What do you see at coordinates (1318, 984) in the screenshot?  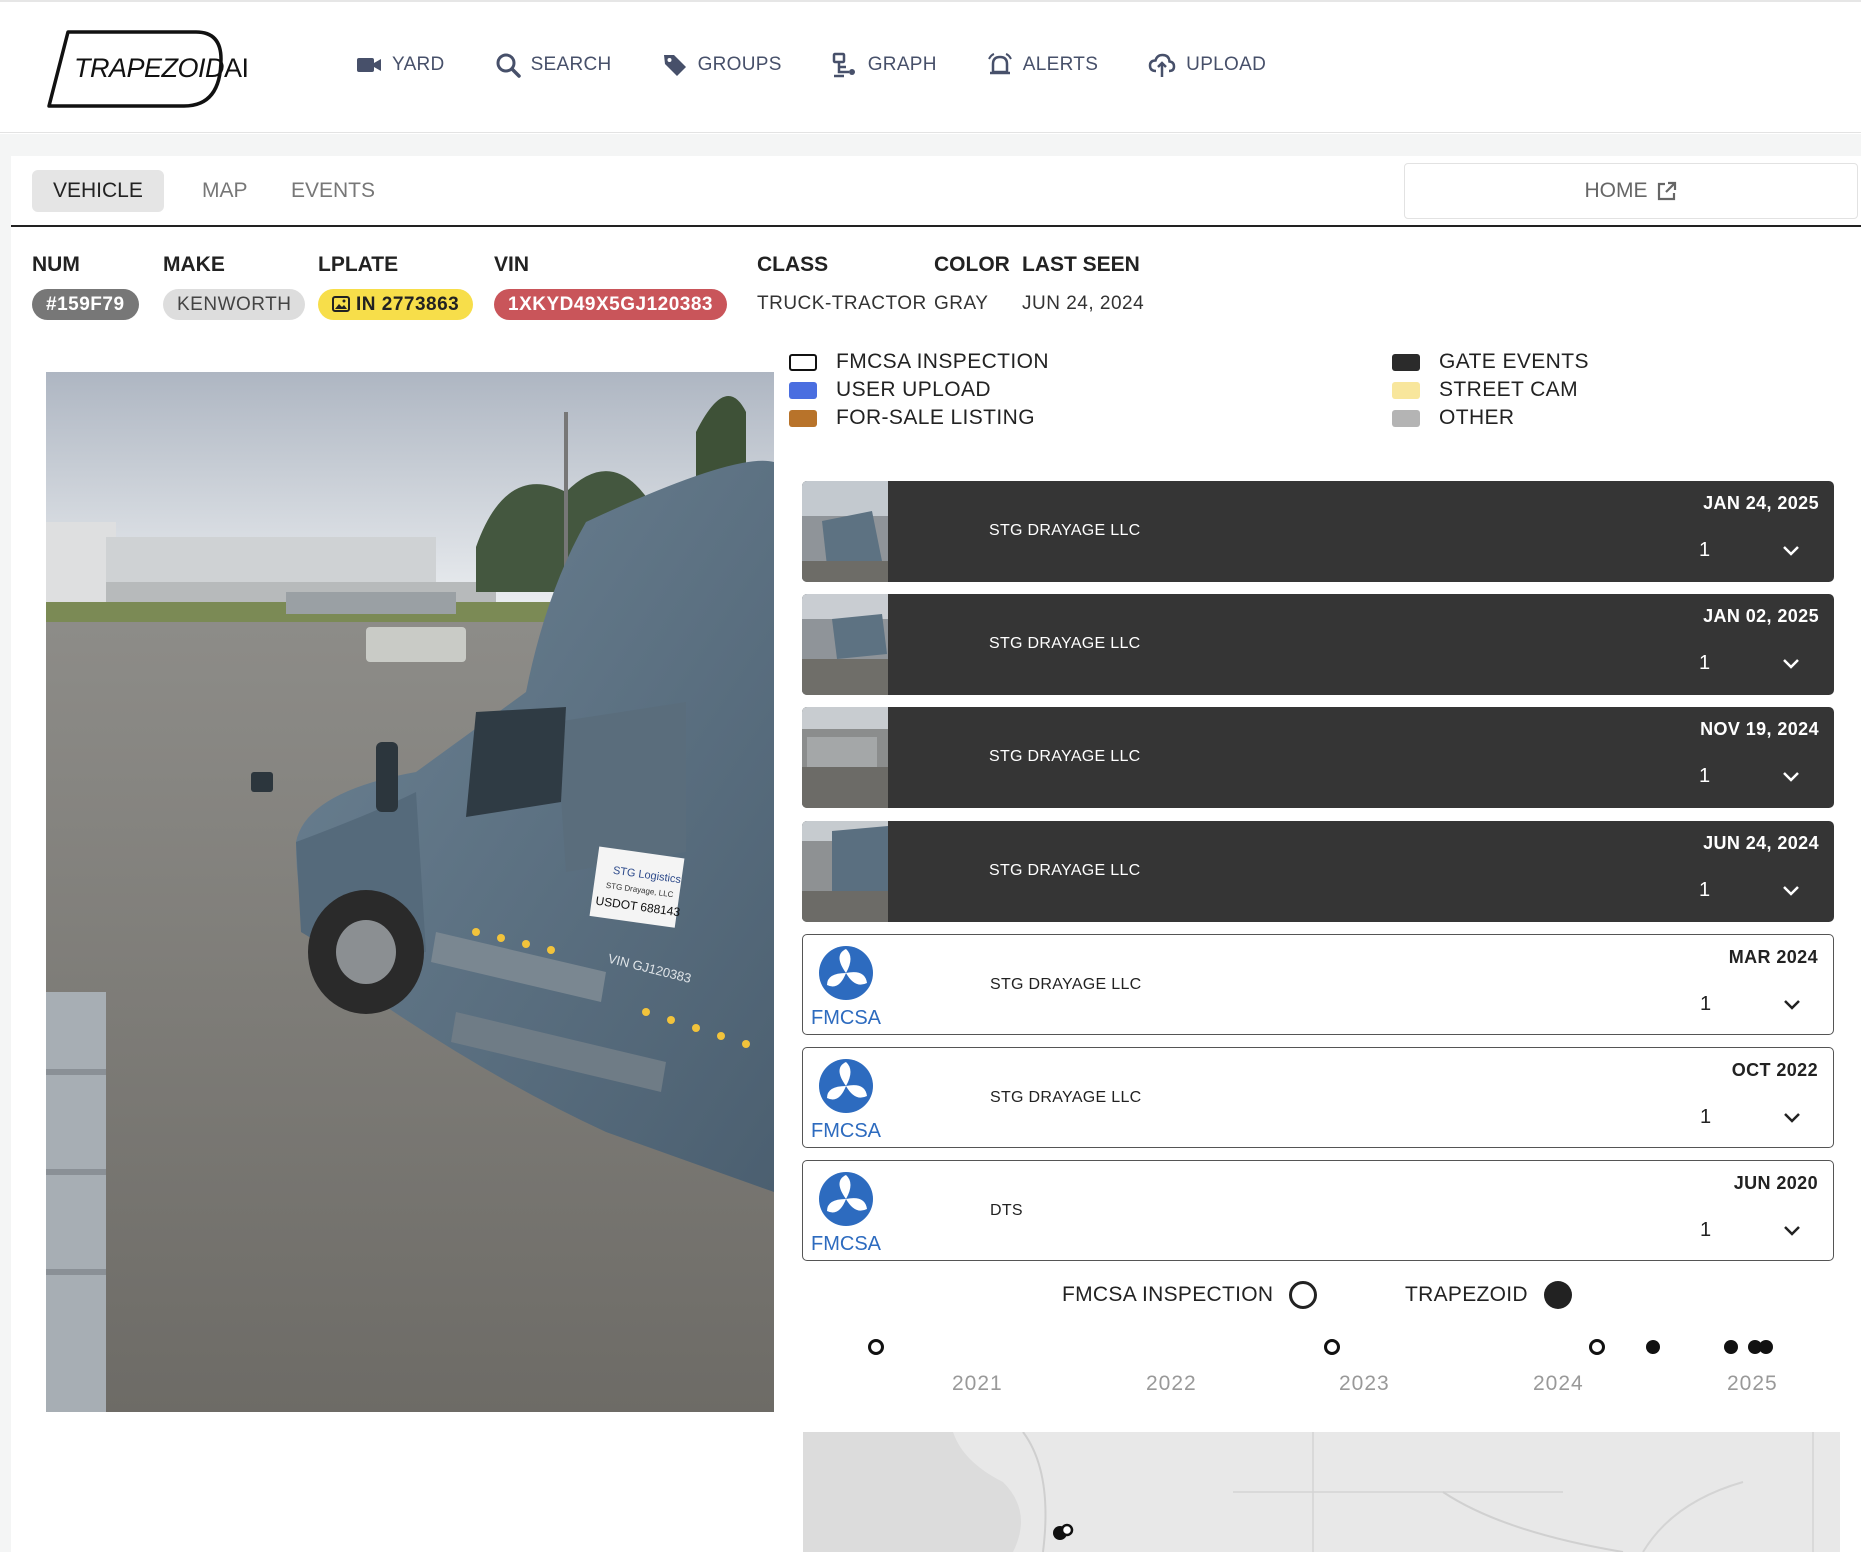 I see `event-card: FMCSA STG DRAYAGE LLC MAR 2024 1` at bounding box center [1318, 984].